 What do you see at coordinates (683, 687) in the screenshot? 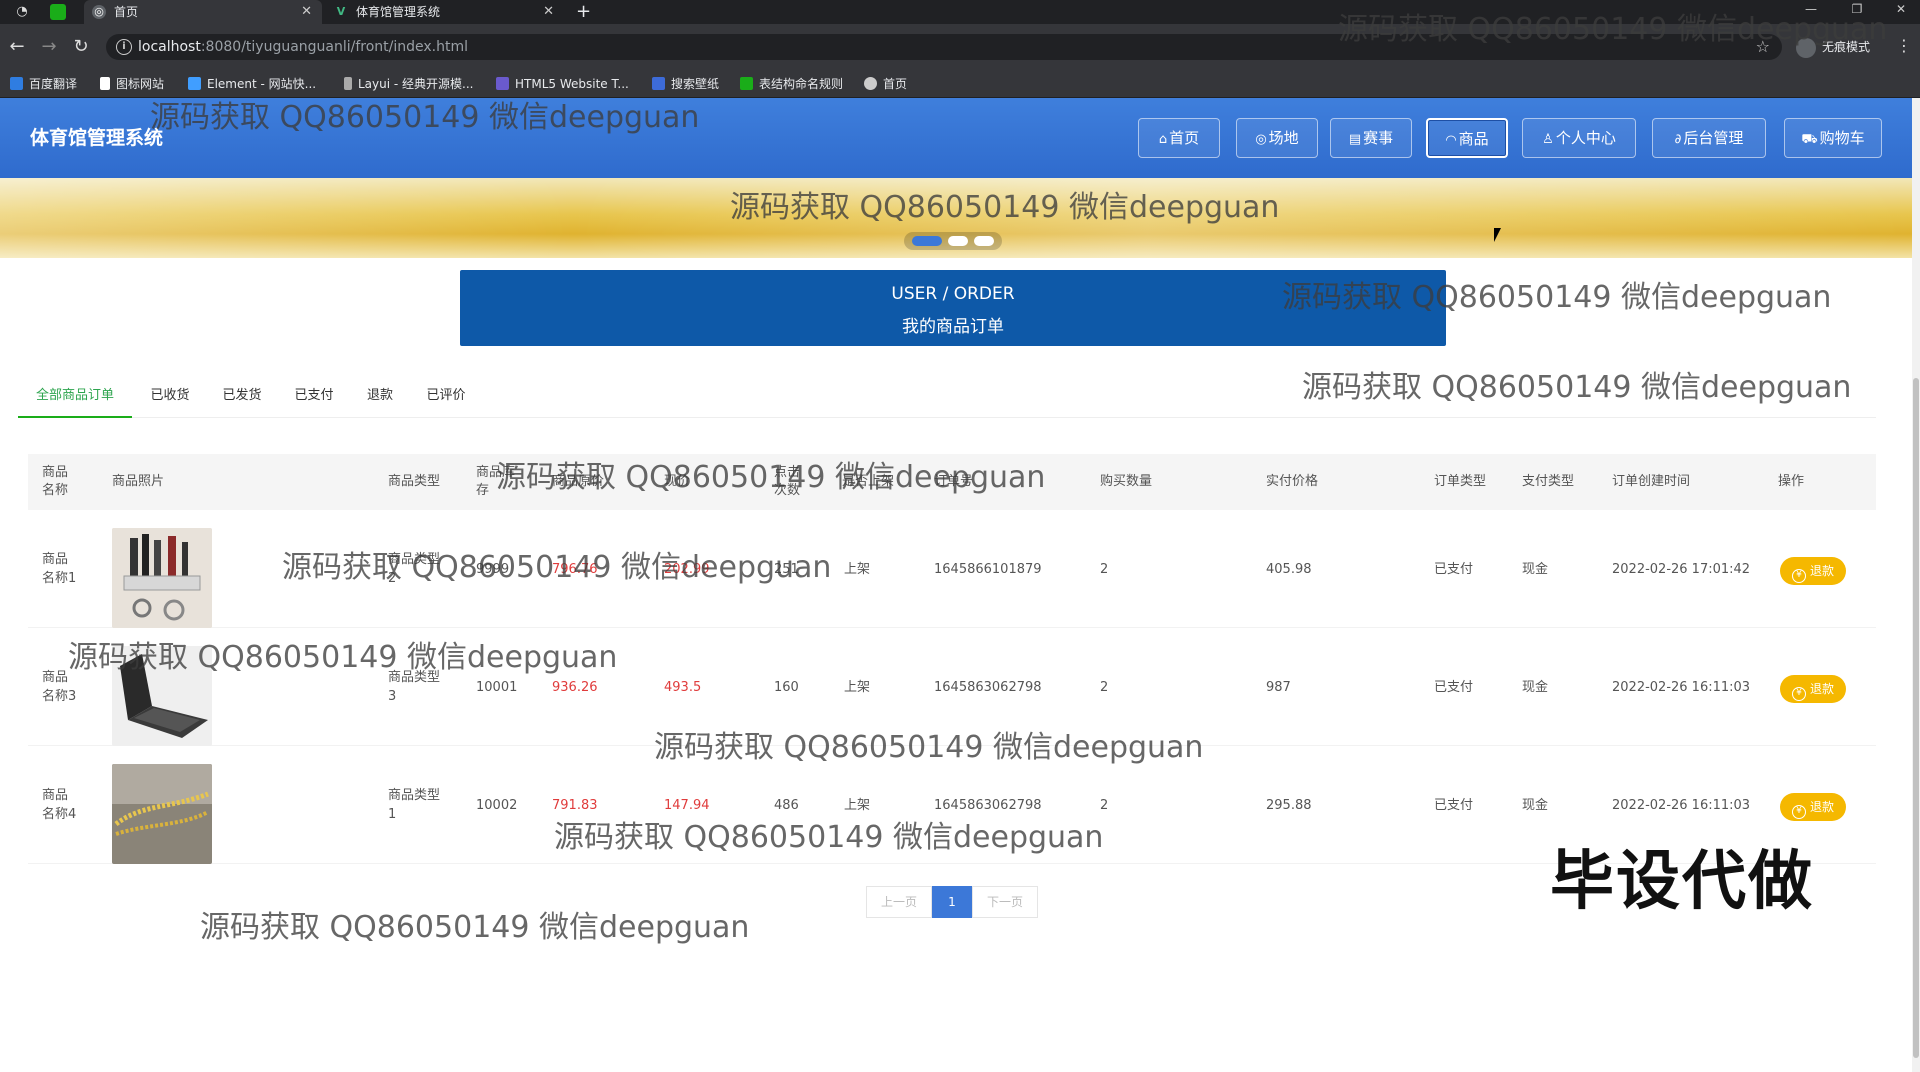
I see `cell-price: 493.5` at bounding box center [683, 687].